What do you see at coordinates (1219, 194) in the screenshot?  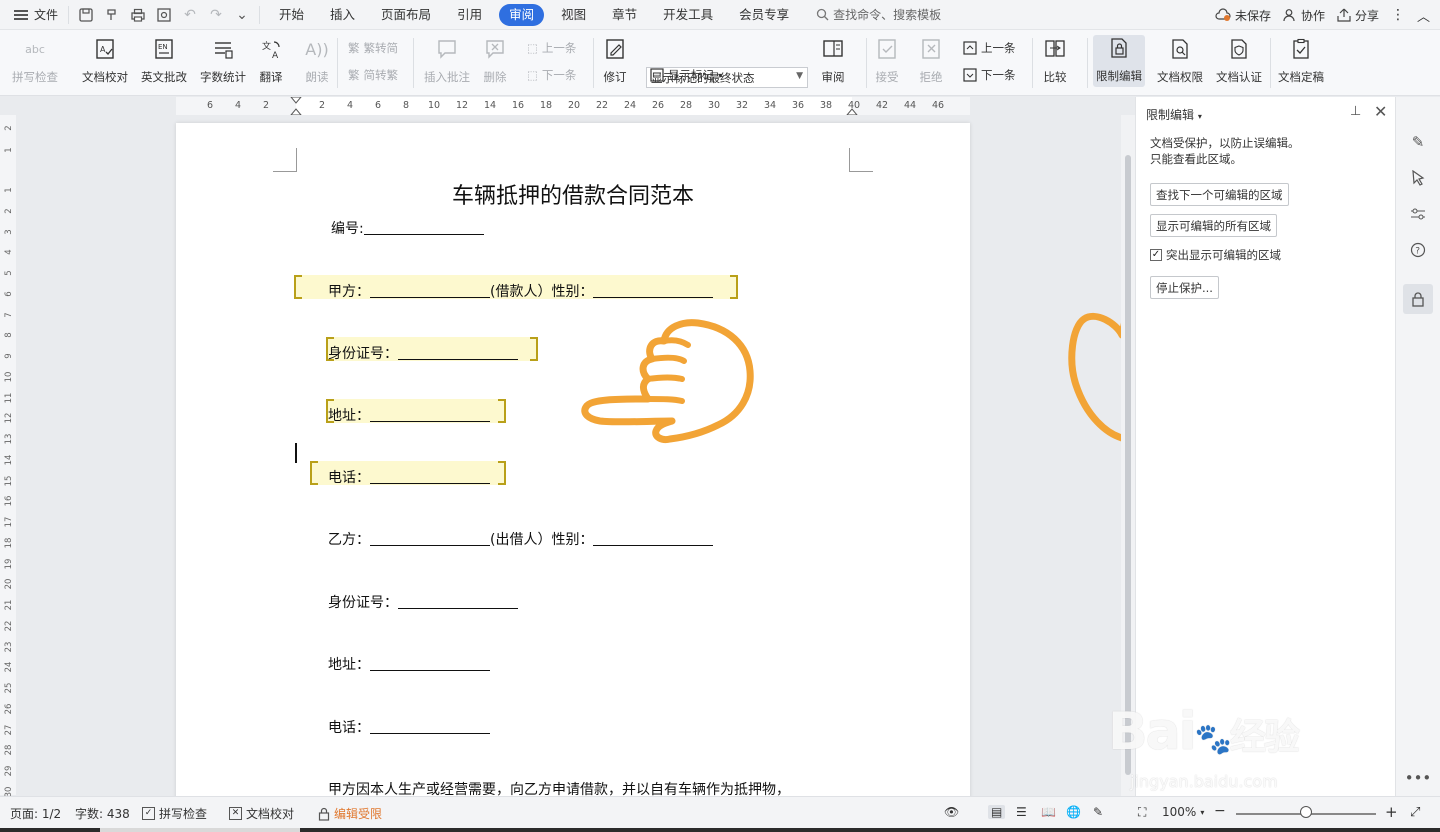 I see `find-next-editable-button: 查找下一个可编辑的区域` at bounding box center [1219, 194].